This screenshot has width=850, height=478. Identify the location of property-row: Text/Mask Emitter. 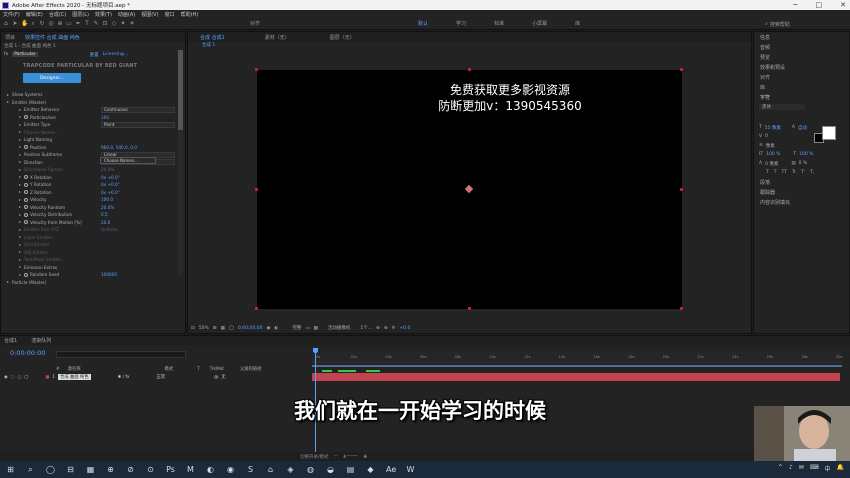
(93, 260).